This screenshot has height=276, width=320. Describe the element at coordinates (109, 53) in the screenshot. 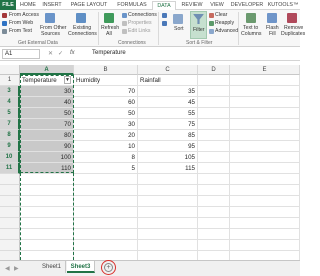

I see `formula-input: Temperature` at that location.